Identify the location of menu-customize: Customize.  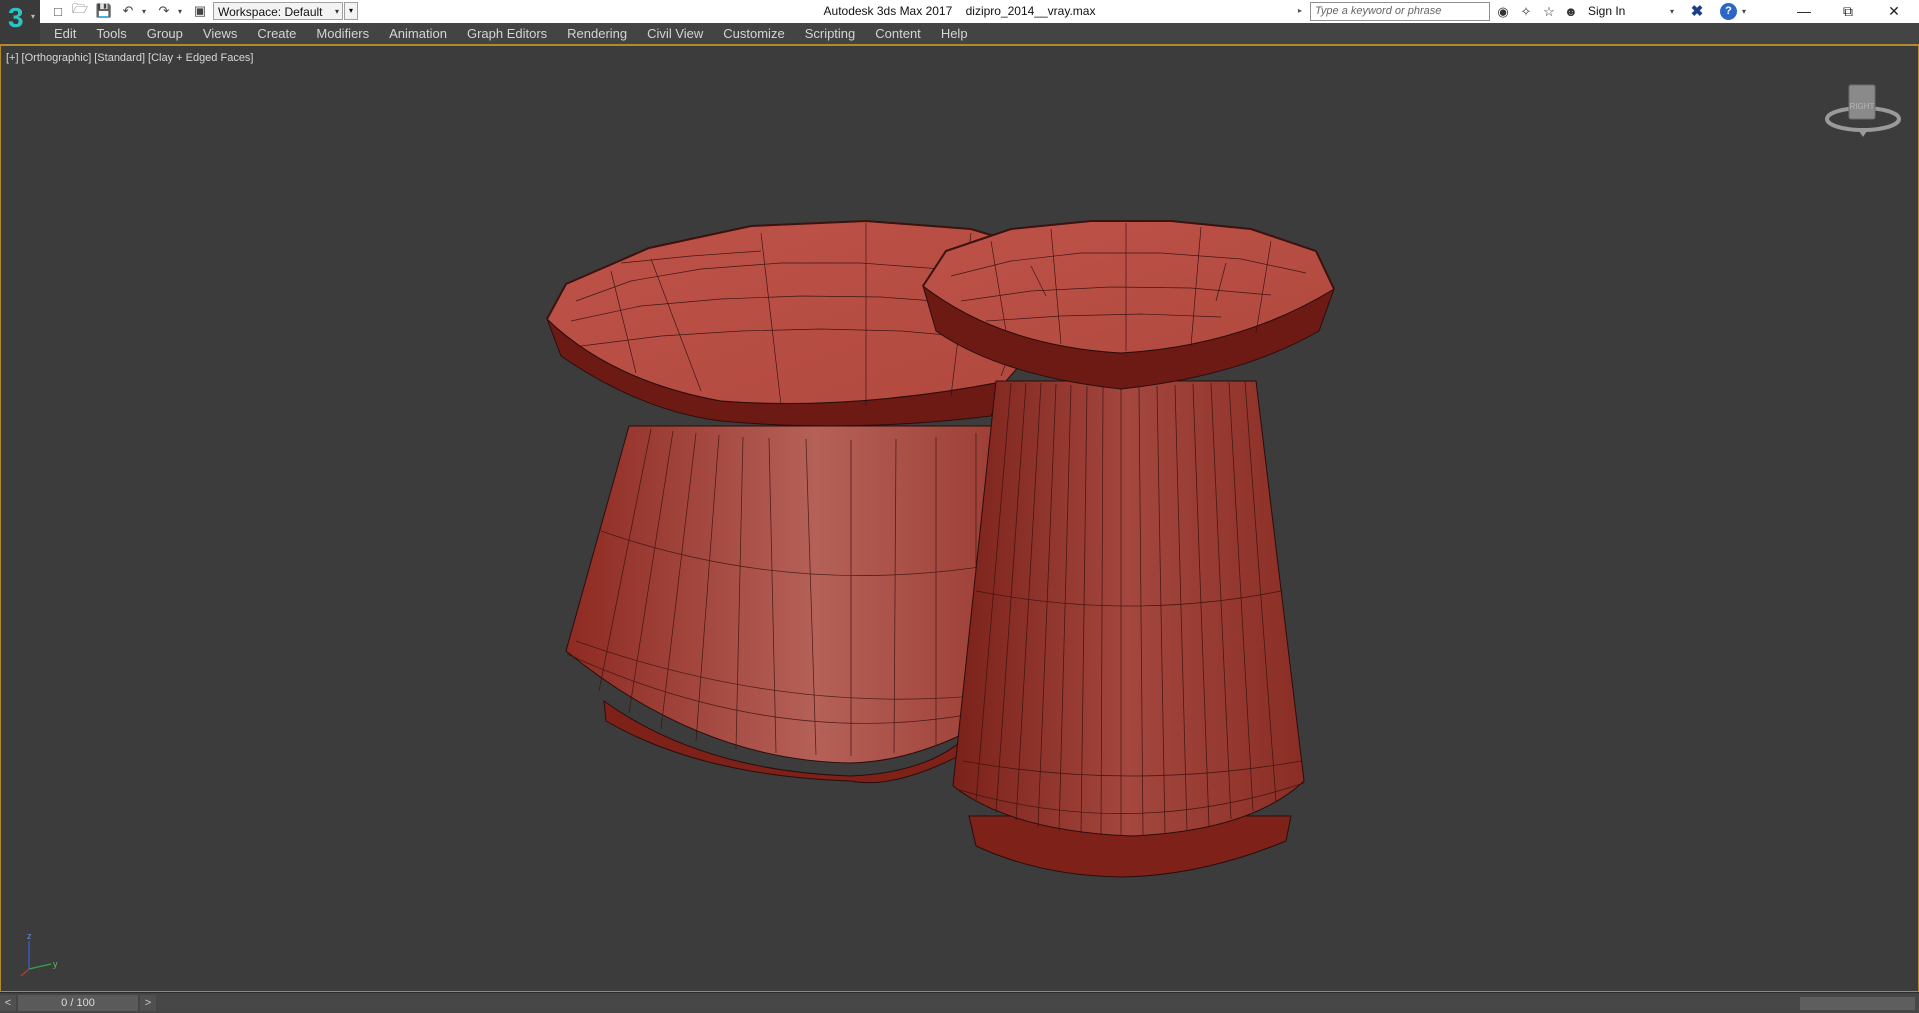
(753, 33).